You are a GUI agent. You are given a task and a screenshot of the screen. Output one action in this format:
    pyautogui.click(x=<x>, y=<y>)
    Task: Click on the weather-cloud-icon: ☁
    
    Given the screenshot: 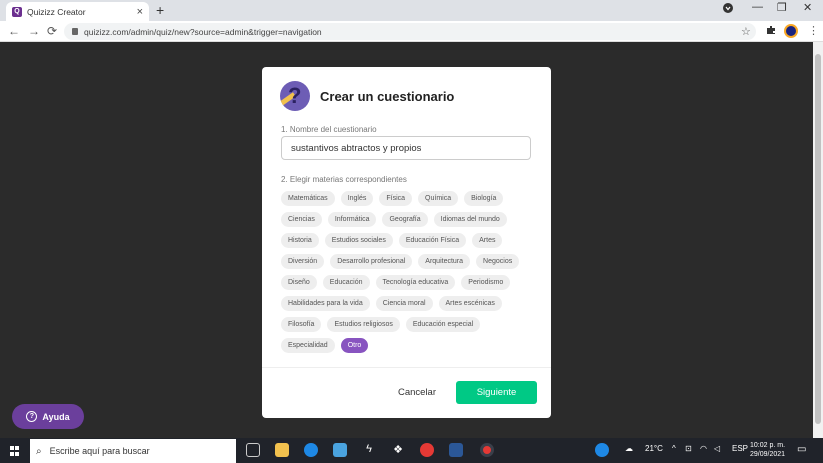 What is the action you would take?
    pyautogui.click(x=629, y=448)
    